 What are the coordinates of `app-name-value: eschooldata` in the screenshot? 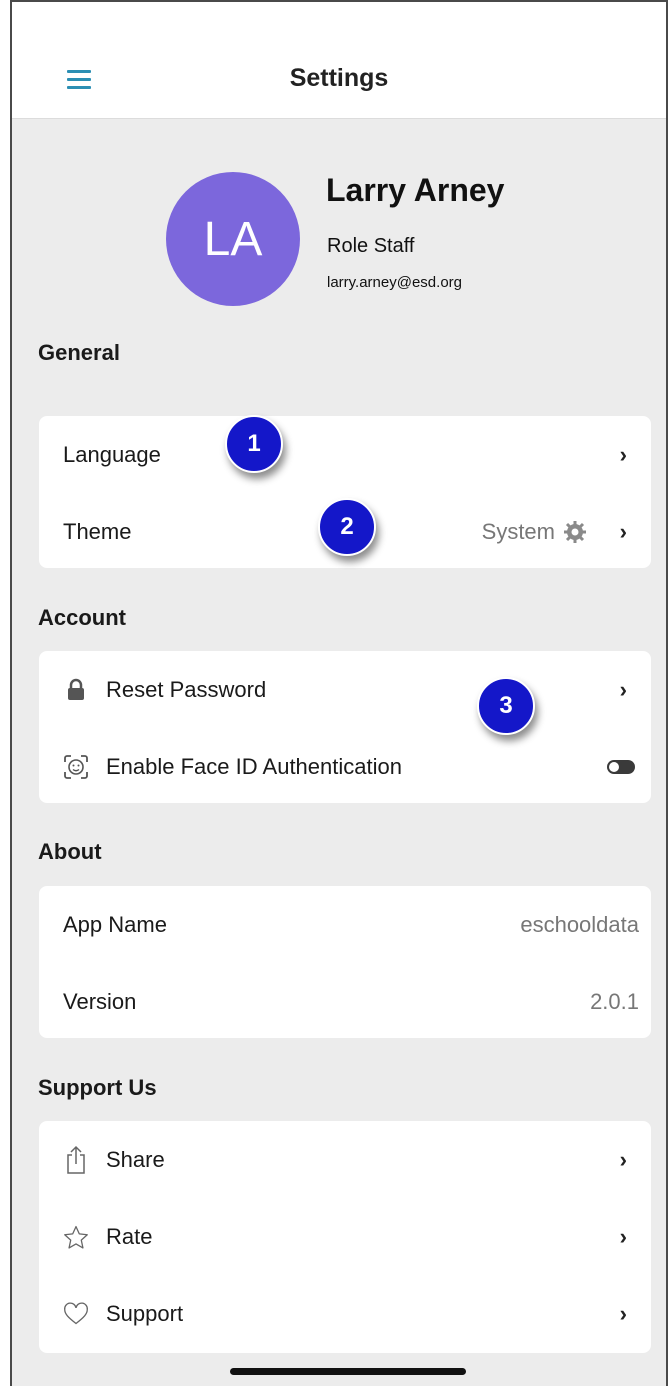 It's located at (579, 924).